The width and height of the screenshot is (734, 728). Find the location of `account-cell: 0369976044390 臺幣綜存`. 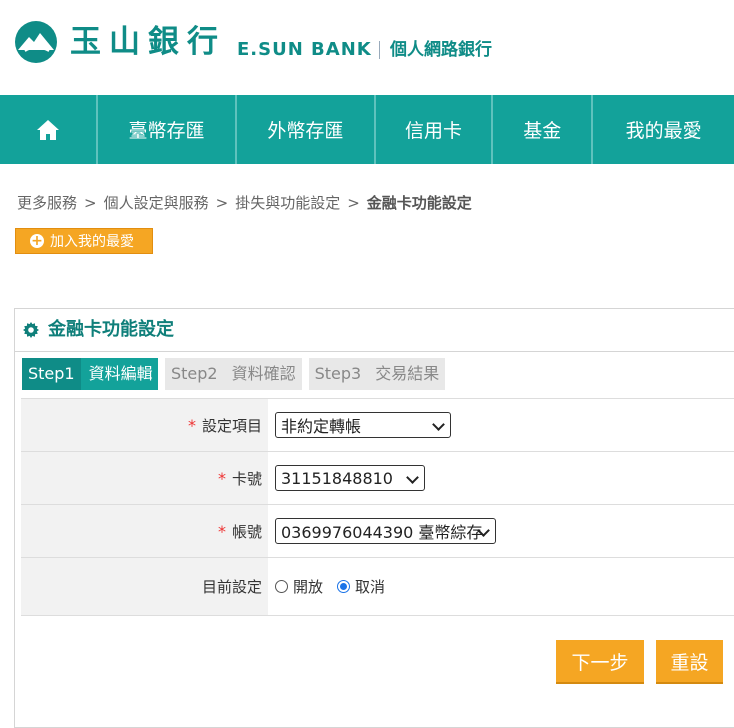

account-cell: 0369976044390 臺幣綜存 is located at coordinates (501, 531).